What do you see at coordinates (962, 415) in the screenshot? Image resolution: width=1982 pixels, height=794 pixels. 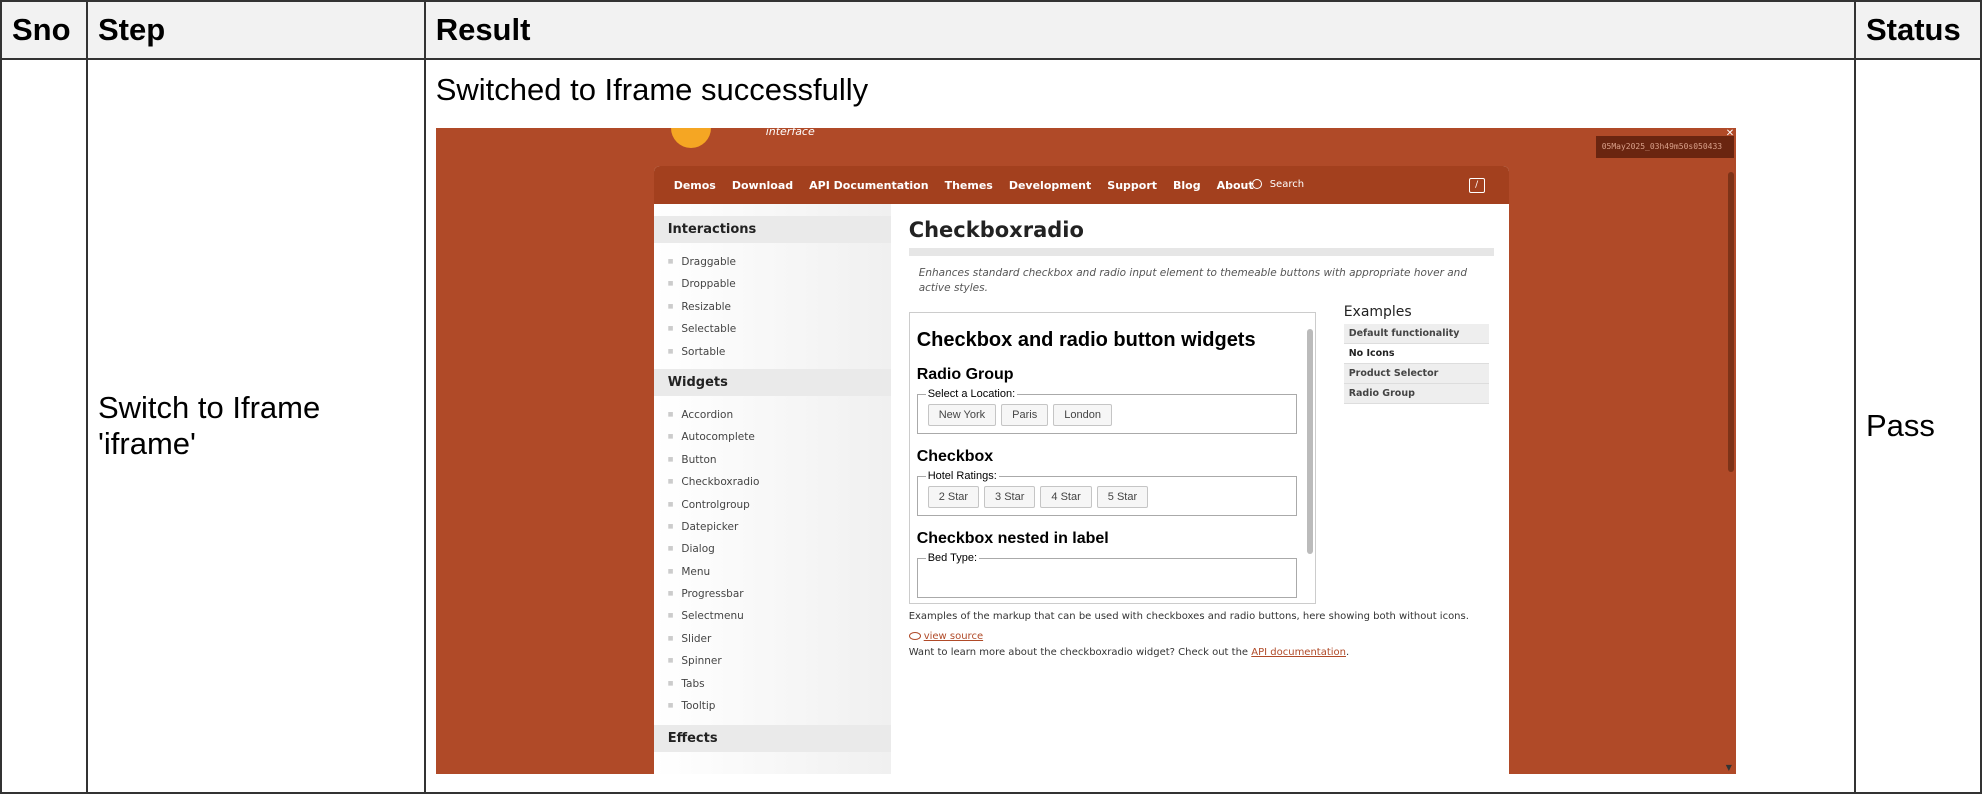 I see `radio-new-york: New York` at bounding box center [962, 415].